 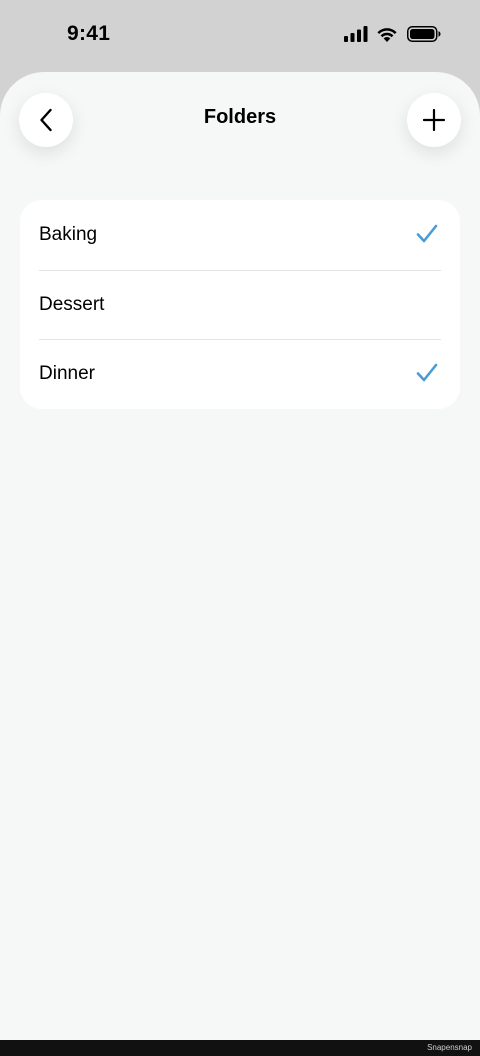 I want to click on cellular-signal-icon, so click(x=356, y=34).